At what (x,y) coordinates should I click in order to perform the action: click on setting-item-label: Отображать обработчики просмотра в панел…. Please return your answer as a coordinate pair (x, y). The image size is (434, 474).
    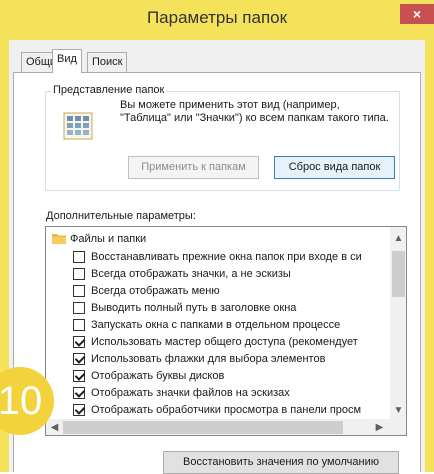
    Looking at the image, I should click on (226, 410).